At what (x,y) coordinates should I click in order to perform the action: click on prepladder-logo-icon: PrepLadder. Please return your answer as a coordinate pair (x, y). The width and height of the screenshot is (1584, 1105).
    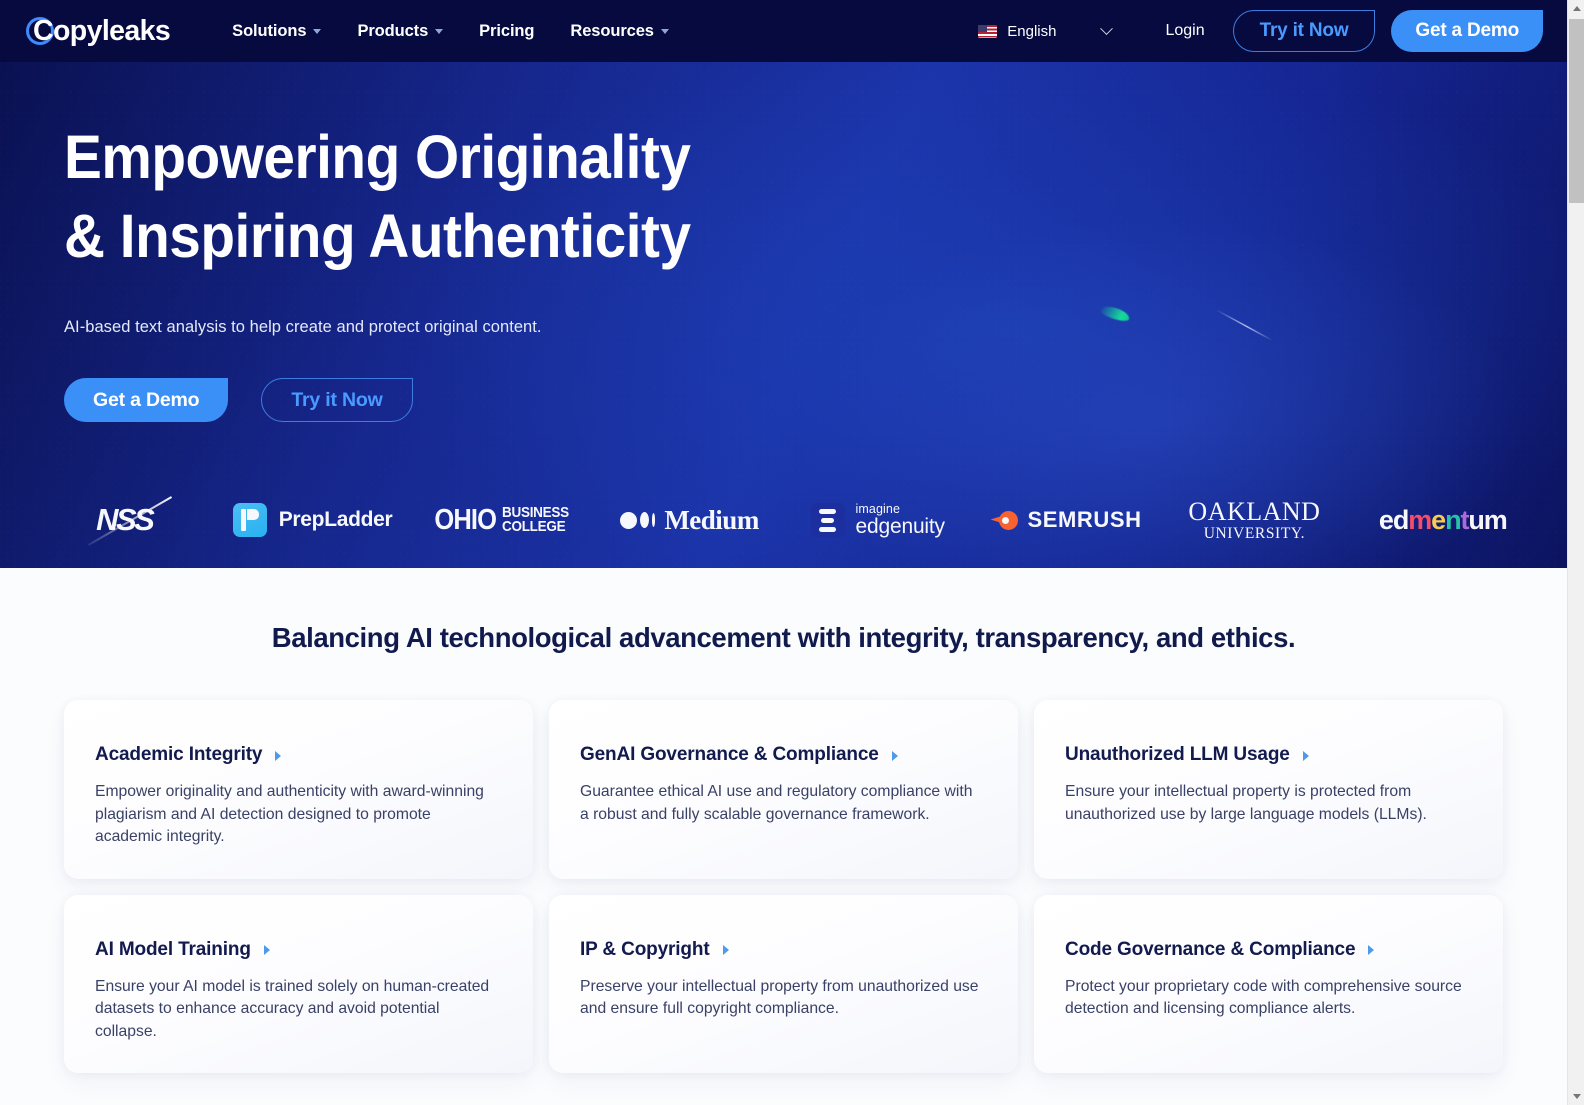
    Looking at the image, I should click on (312, 520).